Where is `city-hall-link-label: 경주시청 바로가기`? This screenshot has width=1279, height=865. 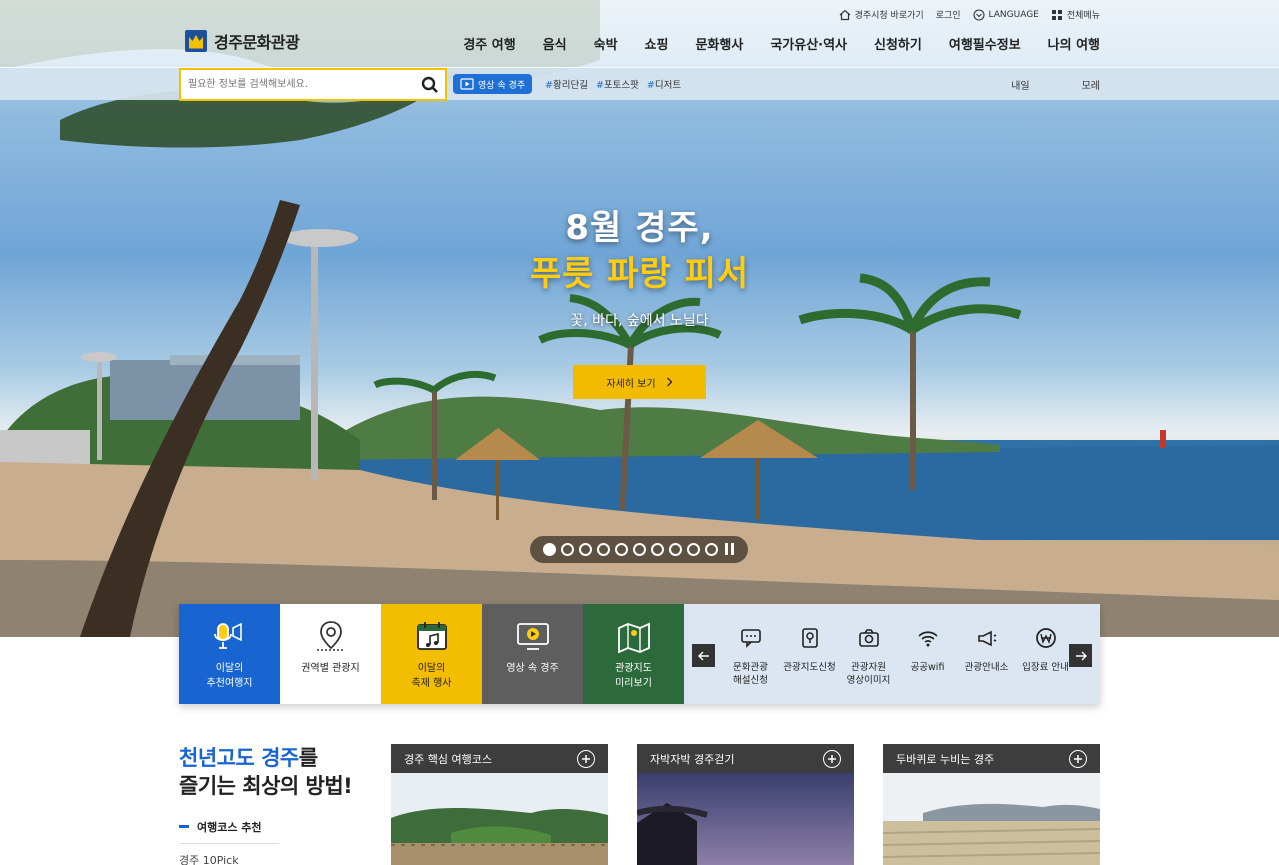
city-hall-link-label: 경주시청 바로가기 is located at coordinates (889, 16).